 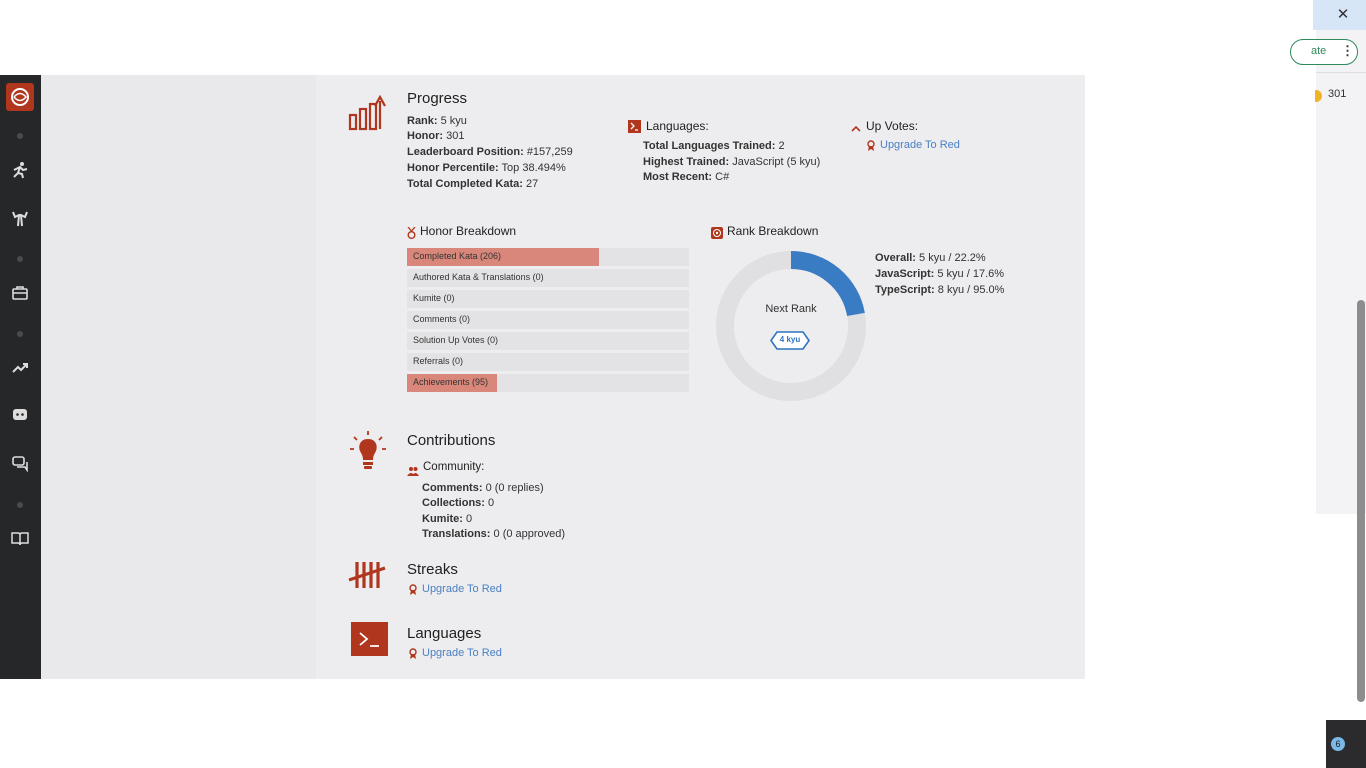 What do you see at coordinates (458, 503) in the screenshot?
I see `contrib-collections: Collections: 0` at bounding box center [458, 503].